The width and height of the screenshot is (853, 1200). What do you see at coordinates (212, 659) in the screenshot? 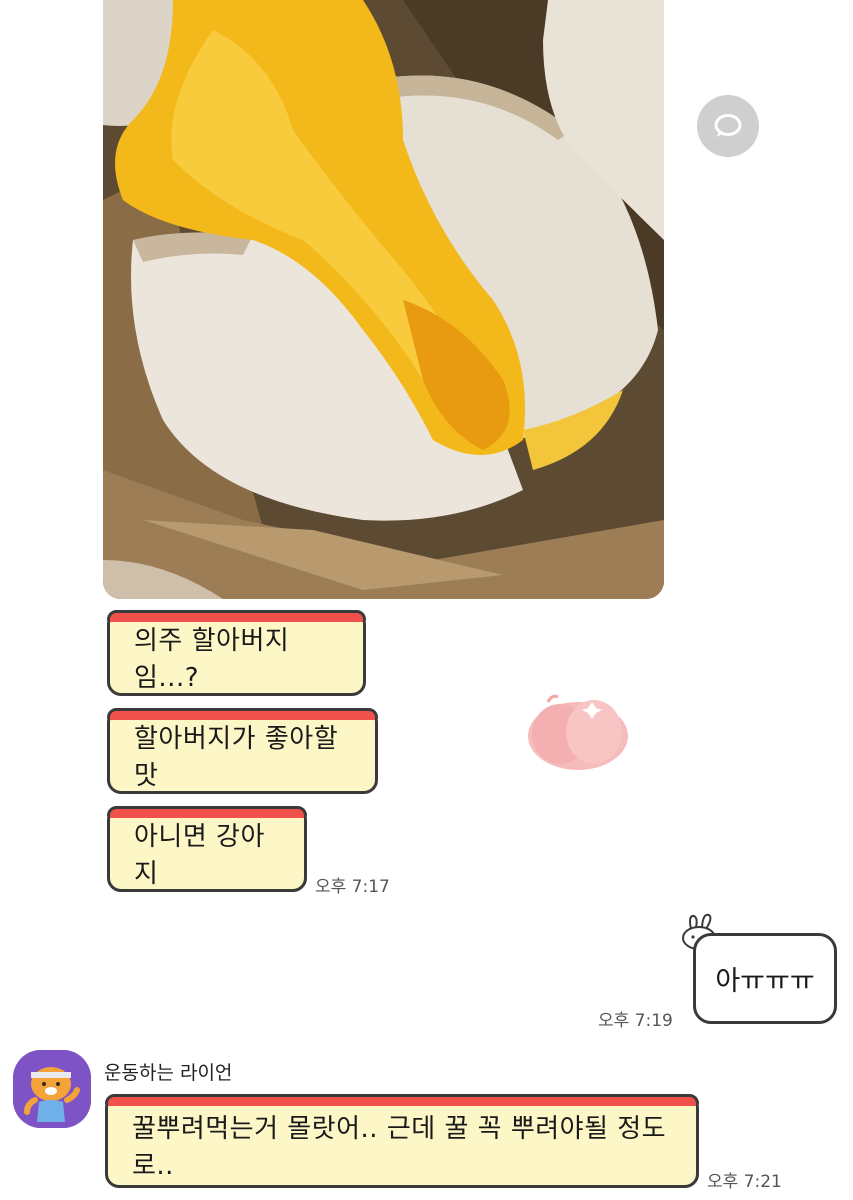
I see `message-text: 의주 할아버지임...?` at bounding box center [212, 659].